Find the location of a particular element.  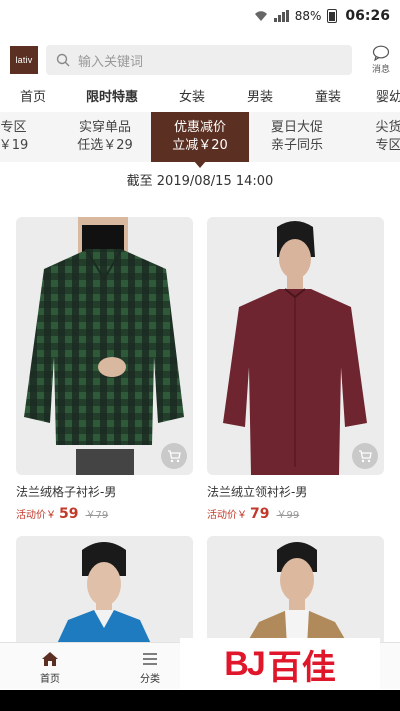

tab-women: 女装 is located at coordinates (192, 100).